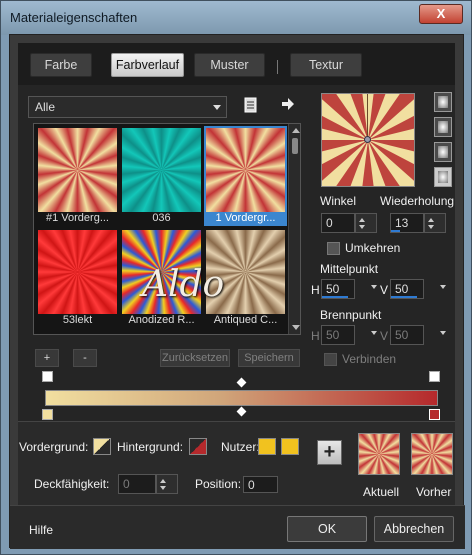 The height and width of the screenshot is (555, 472). What do you see at coordinates (402, 289) in the screenshot?
I see `center-v-value: 50` at bounding box center [402, 289].